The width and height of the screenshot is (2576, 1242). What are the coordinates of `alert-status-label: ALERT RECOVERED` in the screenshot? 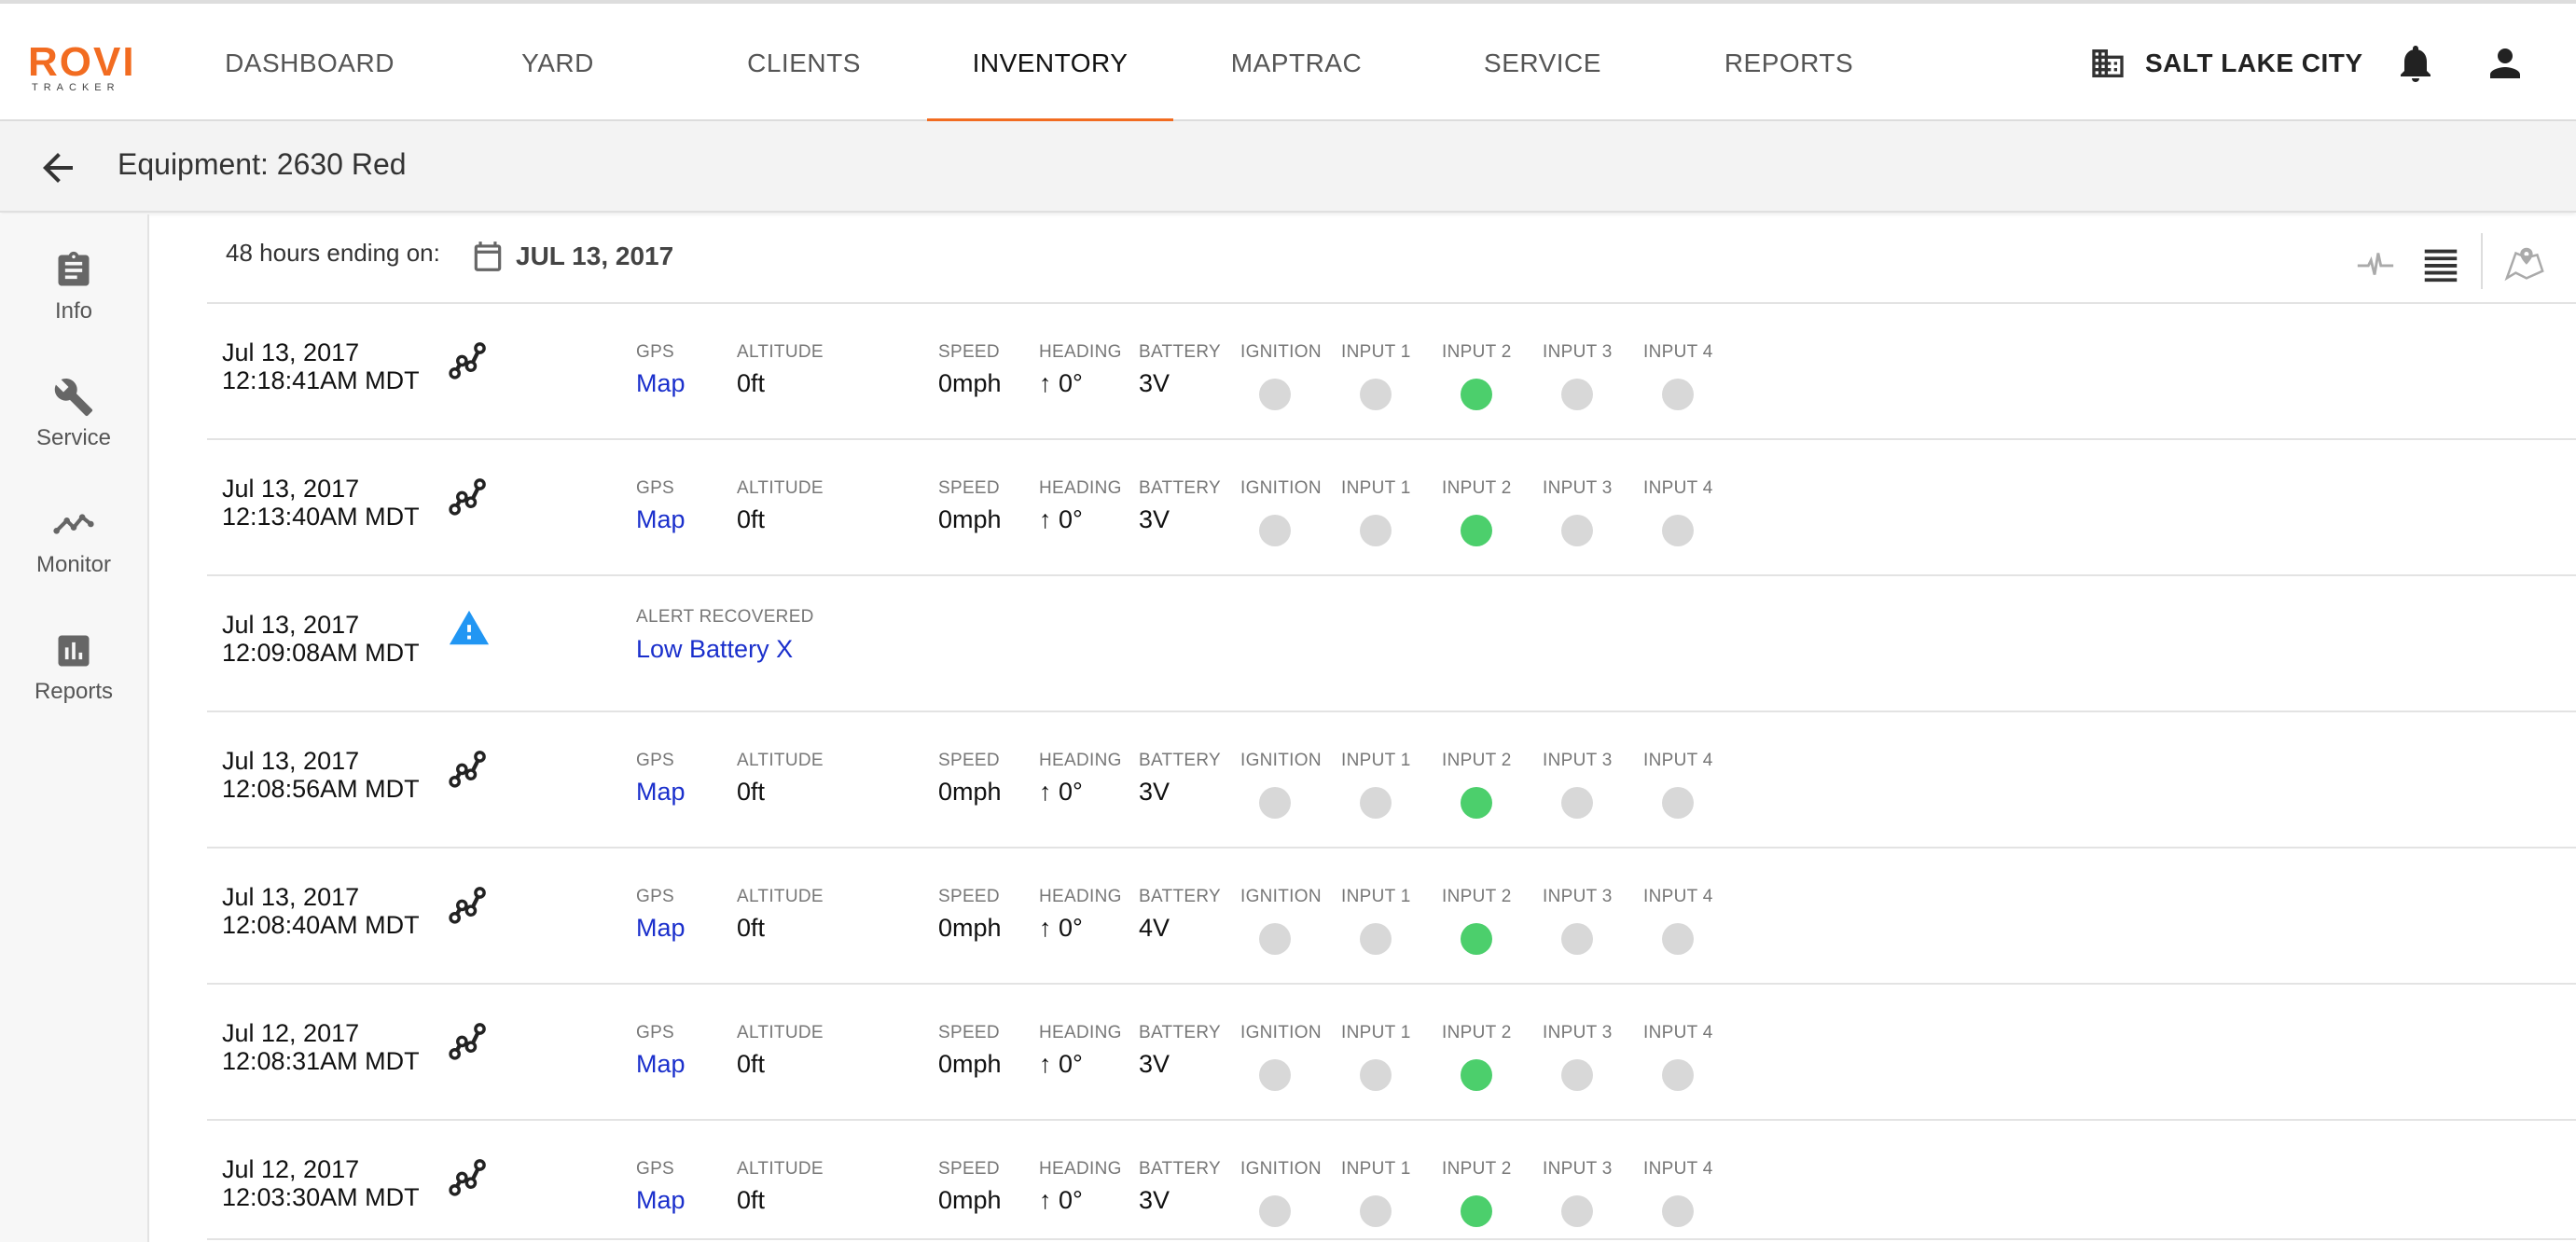 It's located at (725, 617).